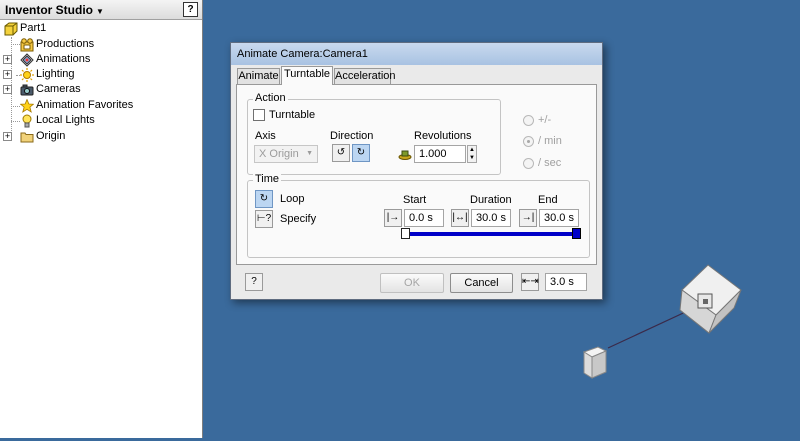 The width and height of the screenshot is (800, 441). I want to click on action-group-title: Action, so click(270, 98).